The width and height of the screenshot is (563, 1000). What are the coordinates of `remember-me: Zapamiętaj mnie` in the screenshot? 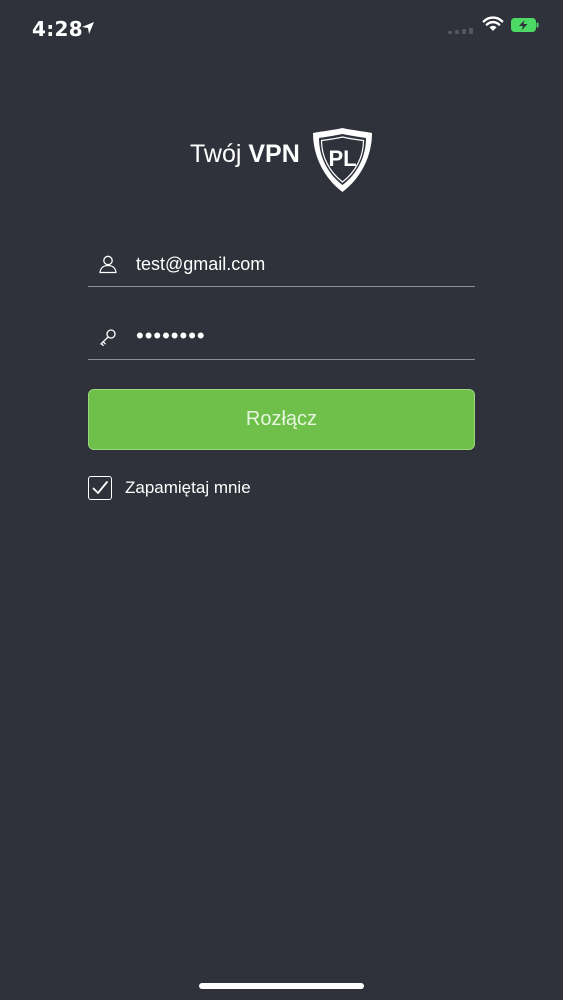 It's located at (188, 488).